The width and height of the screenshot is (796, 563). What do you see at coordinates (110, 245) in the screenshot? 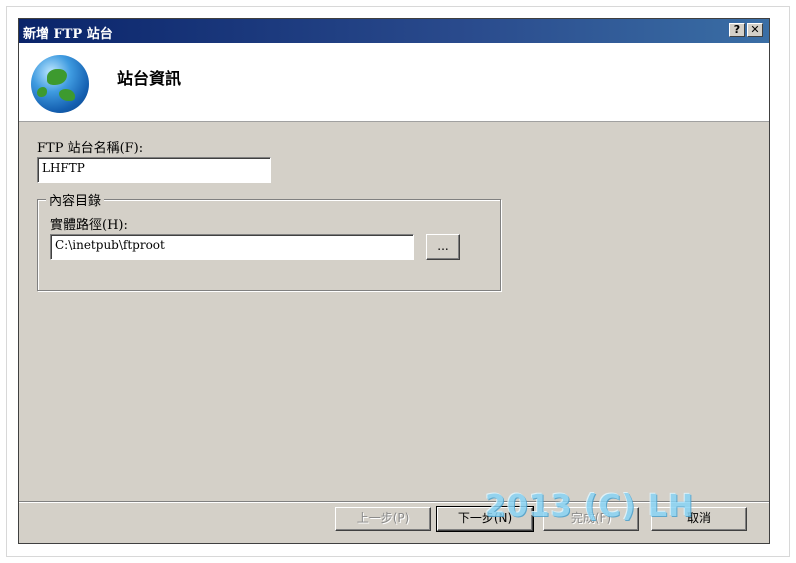
I see `physical-path-value: C:\inetpub\ftproot` at bounding box center [110, 245].